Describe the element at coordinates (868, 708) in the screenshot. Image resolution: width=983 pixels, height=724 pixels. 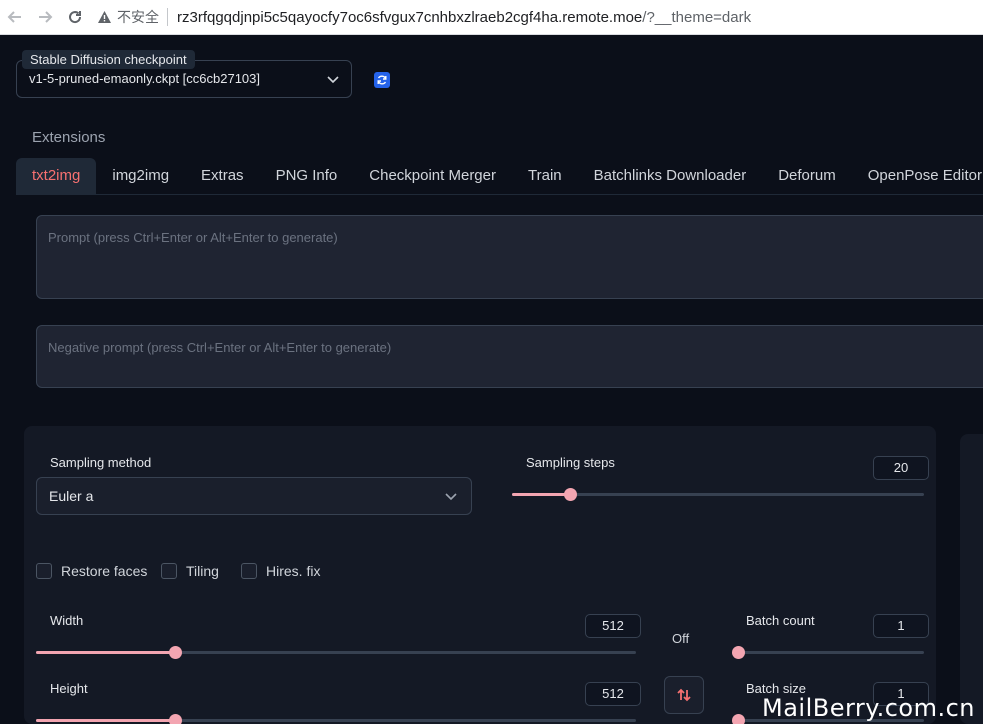
I see `watermark-text: MailBerry.com.cn` at that location.